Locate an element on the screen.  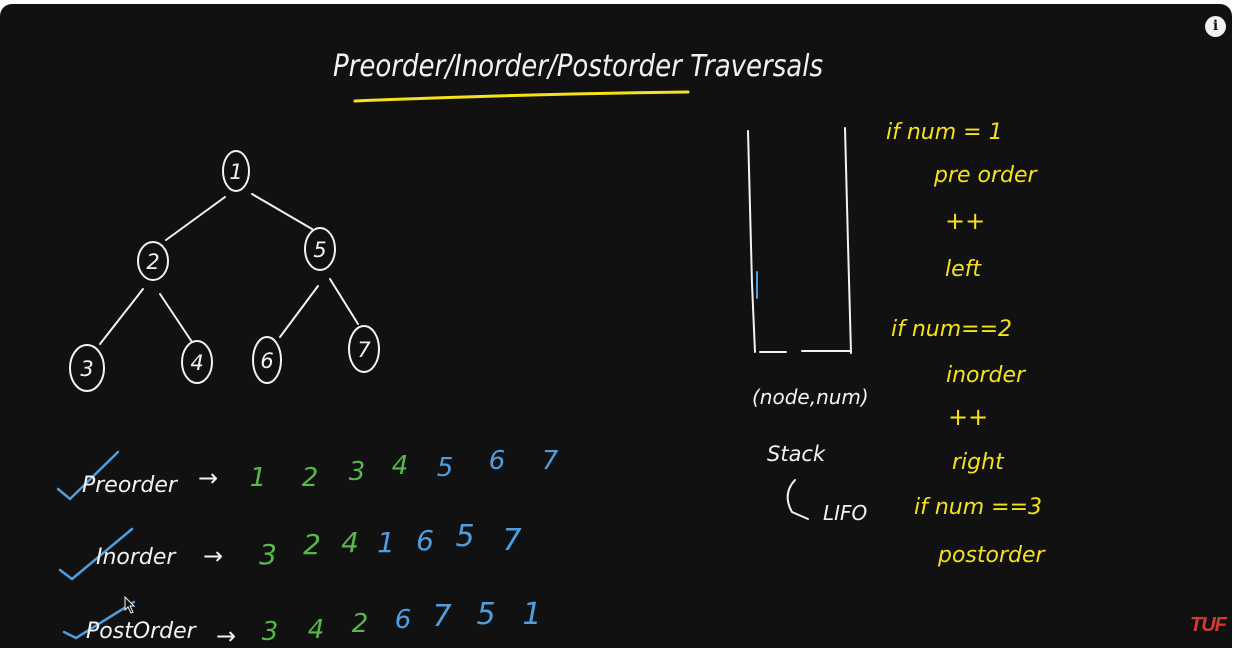
rule-line: inorder is located at coordinates (986, 375).